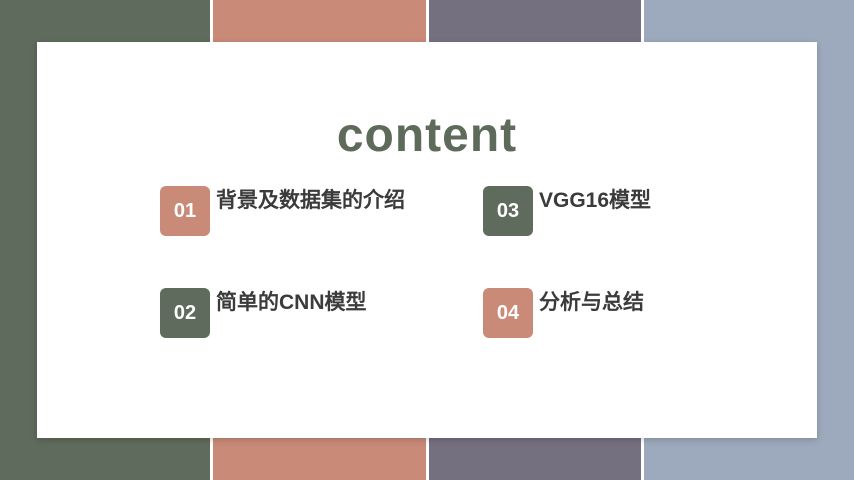 The height and width of the screenshot is (480, 854). I want to click on toc-number-badge: 04, so click(508, 313).